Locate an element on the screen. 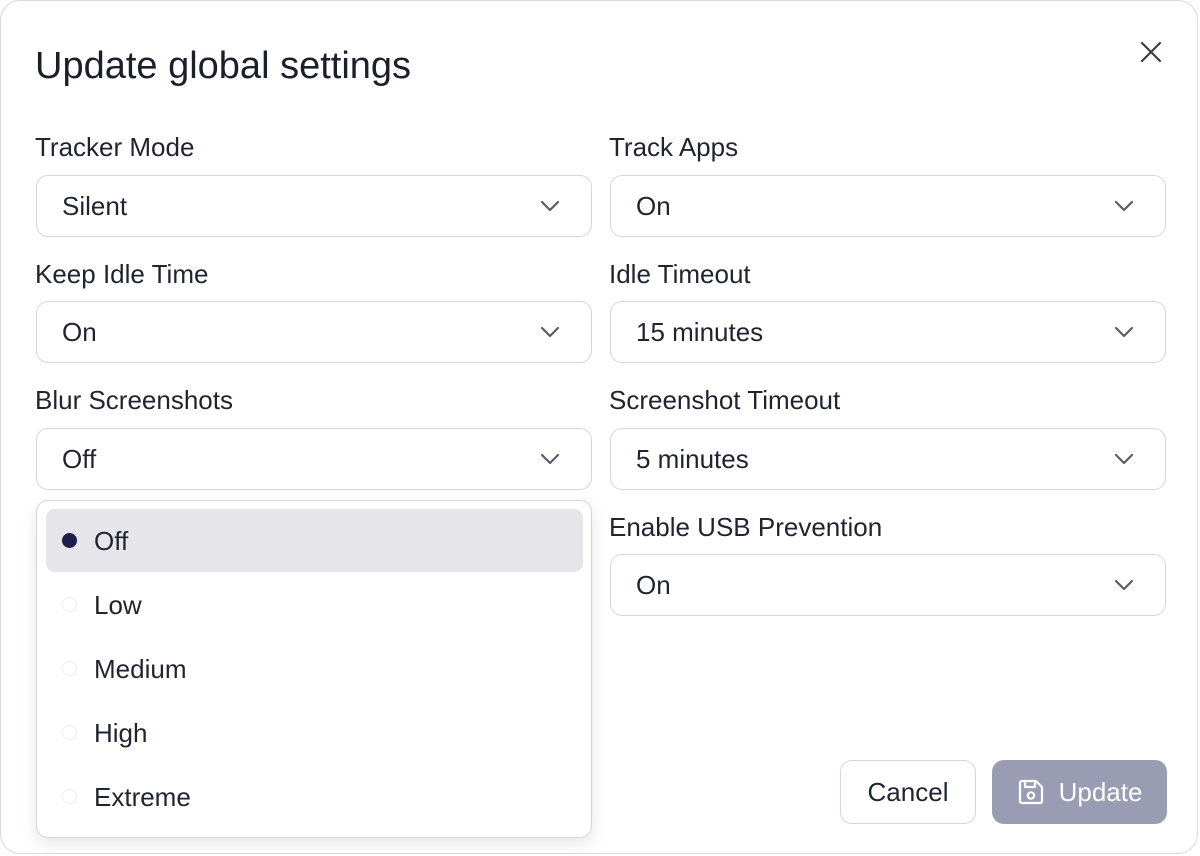  tracker-mode-label: Tracker Mode is located at coordinates (115, 147).